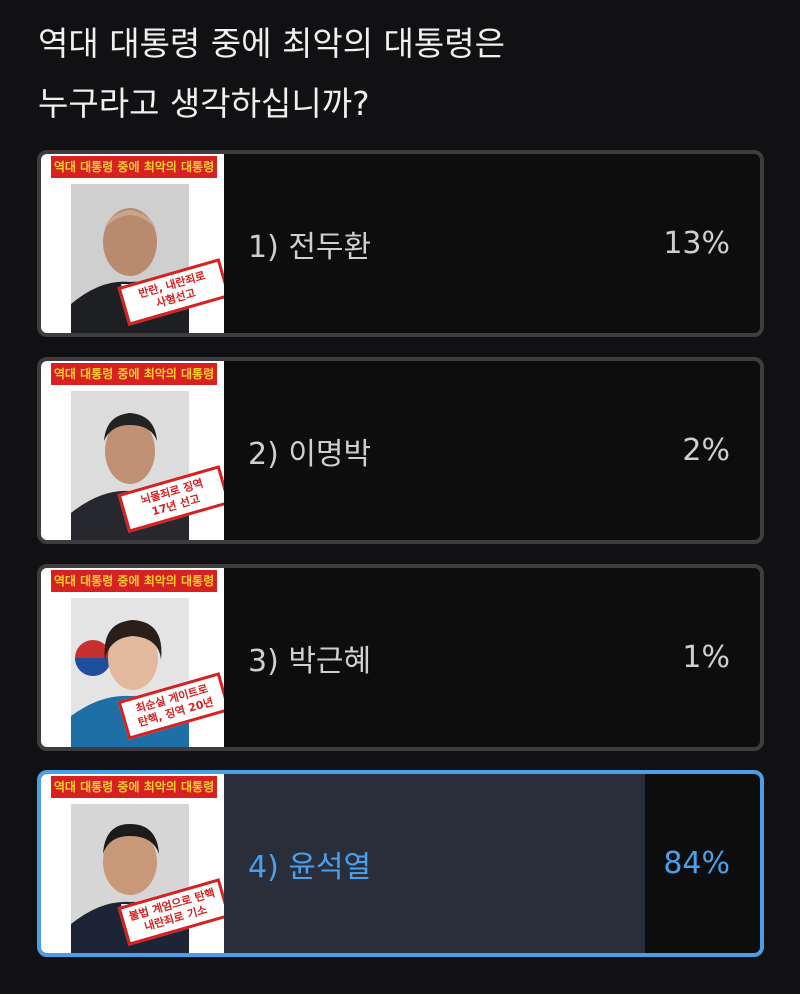 This screenshot has height=994, width=800. I want to click on candidate-photo-card: 역대 대통령 중에 최악의 대통령 불법 계엄으로 탄핵 내란죄로 기소, so click(132, 863).